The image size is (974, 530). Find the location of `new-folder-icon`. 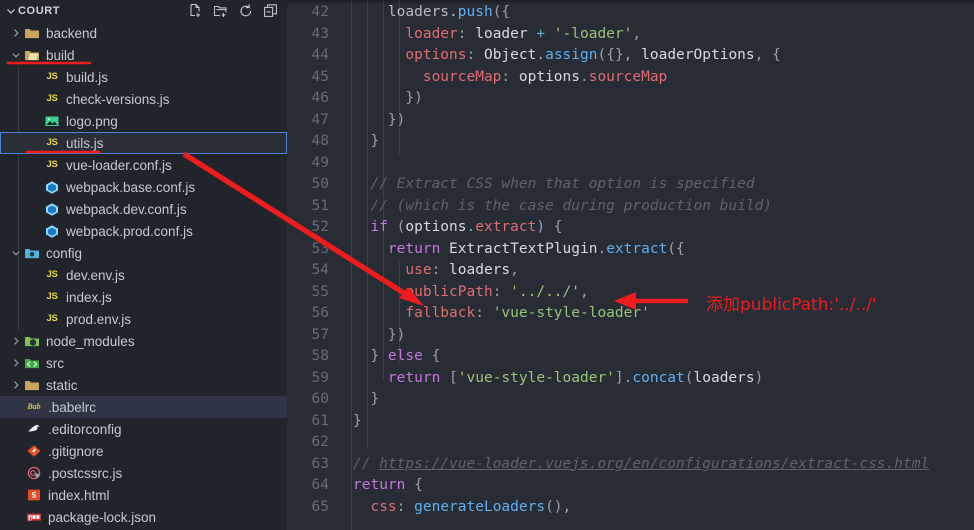

new-folder-icon is located at coordinates (221, 11).